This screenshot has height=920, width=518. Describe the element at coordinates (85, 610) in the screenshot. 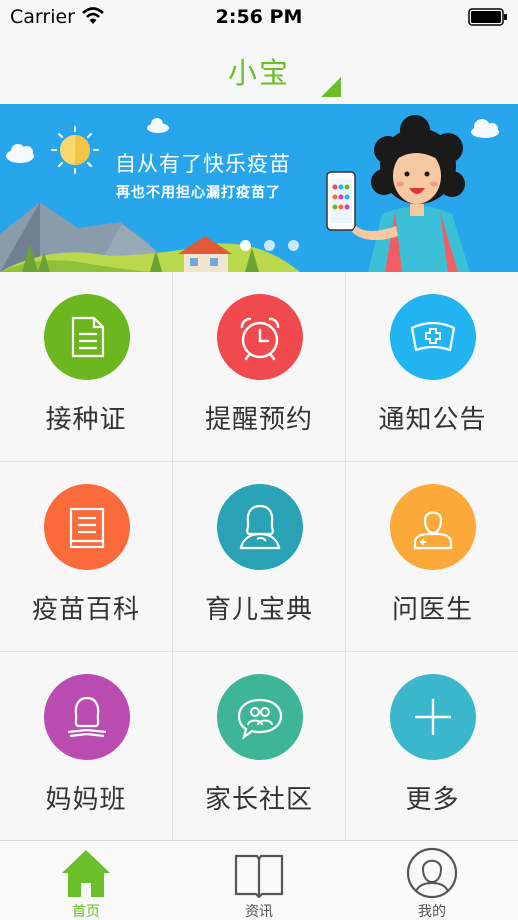

I see `grid-item-label: 疫苗百科` at that location.